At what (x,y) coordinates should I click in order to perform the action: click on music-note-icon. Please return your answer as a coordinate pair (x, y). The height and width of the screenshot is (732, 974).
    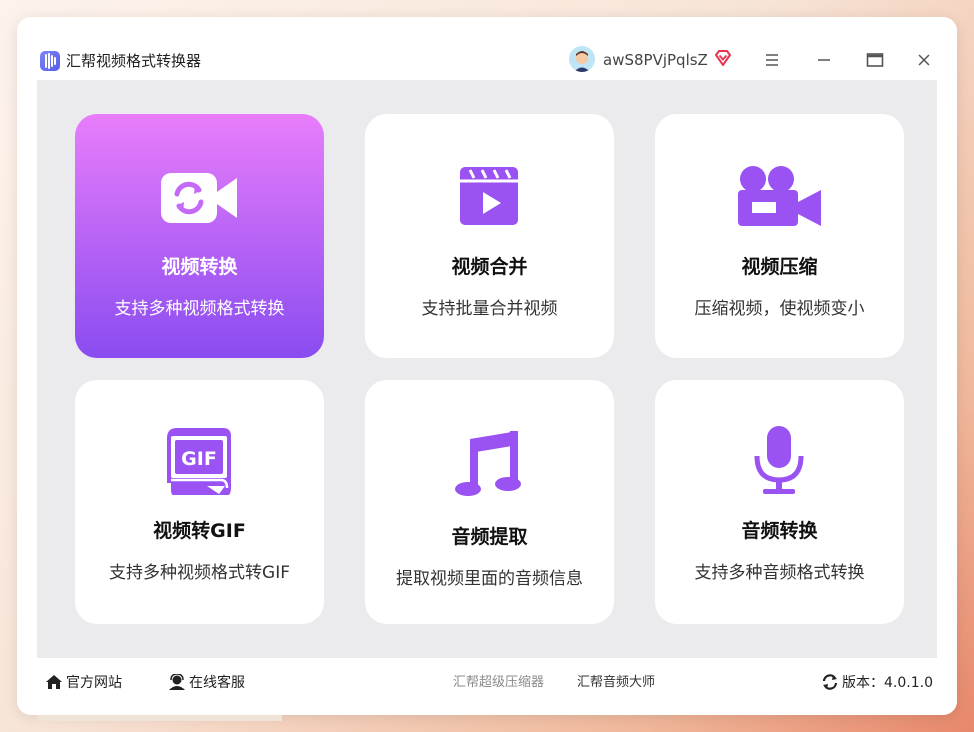
    Looking at the image, I should click on (489, 463).